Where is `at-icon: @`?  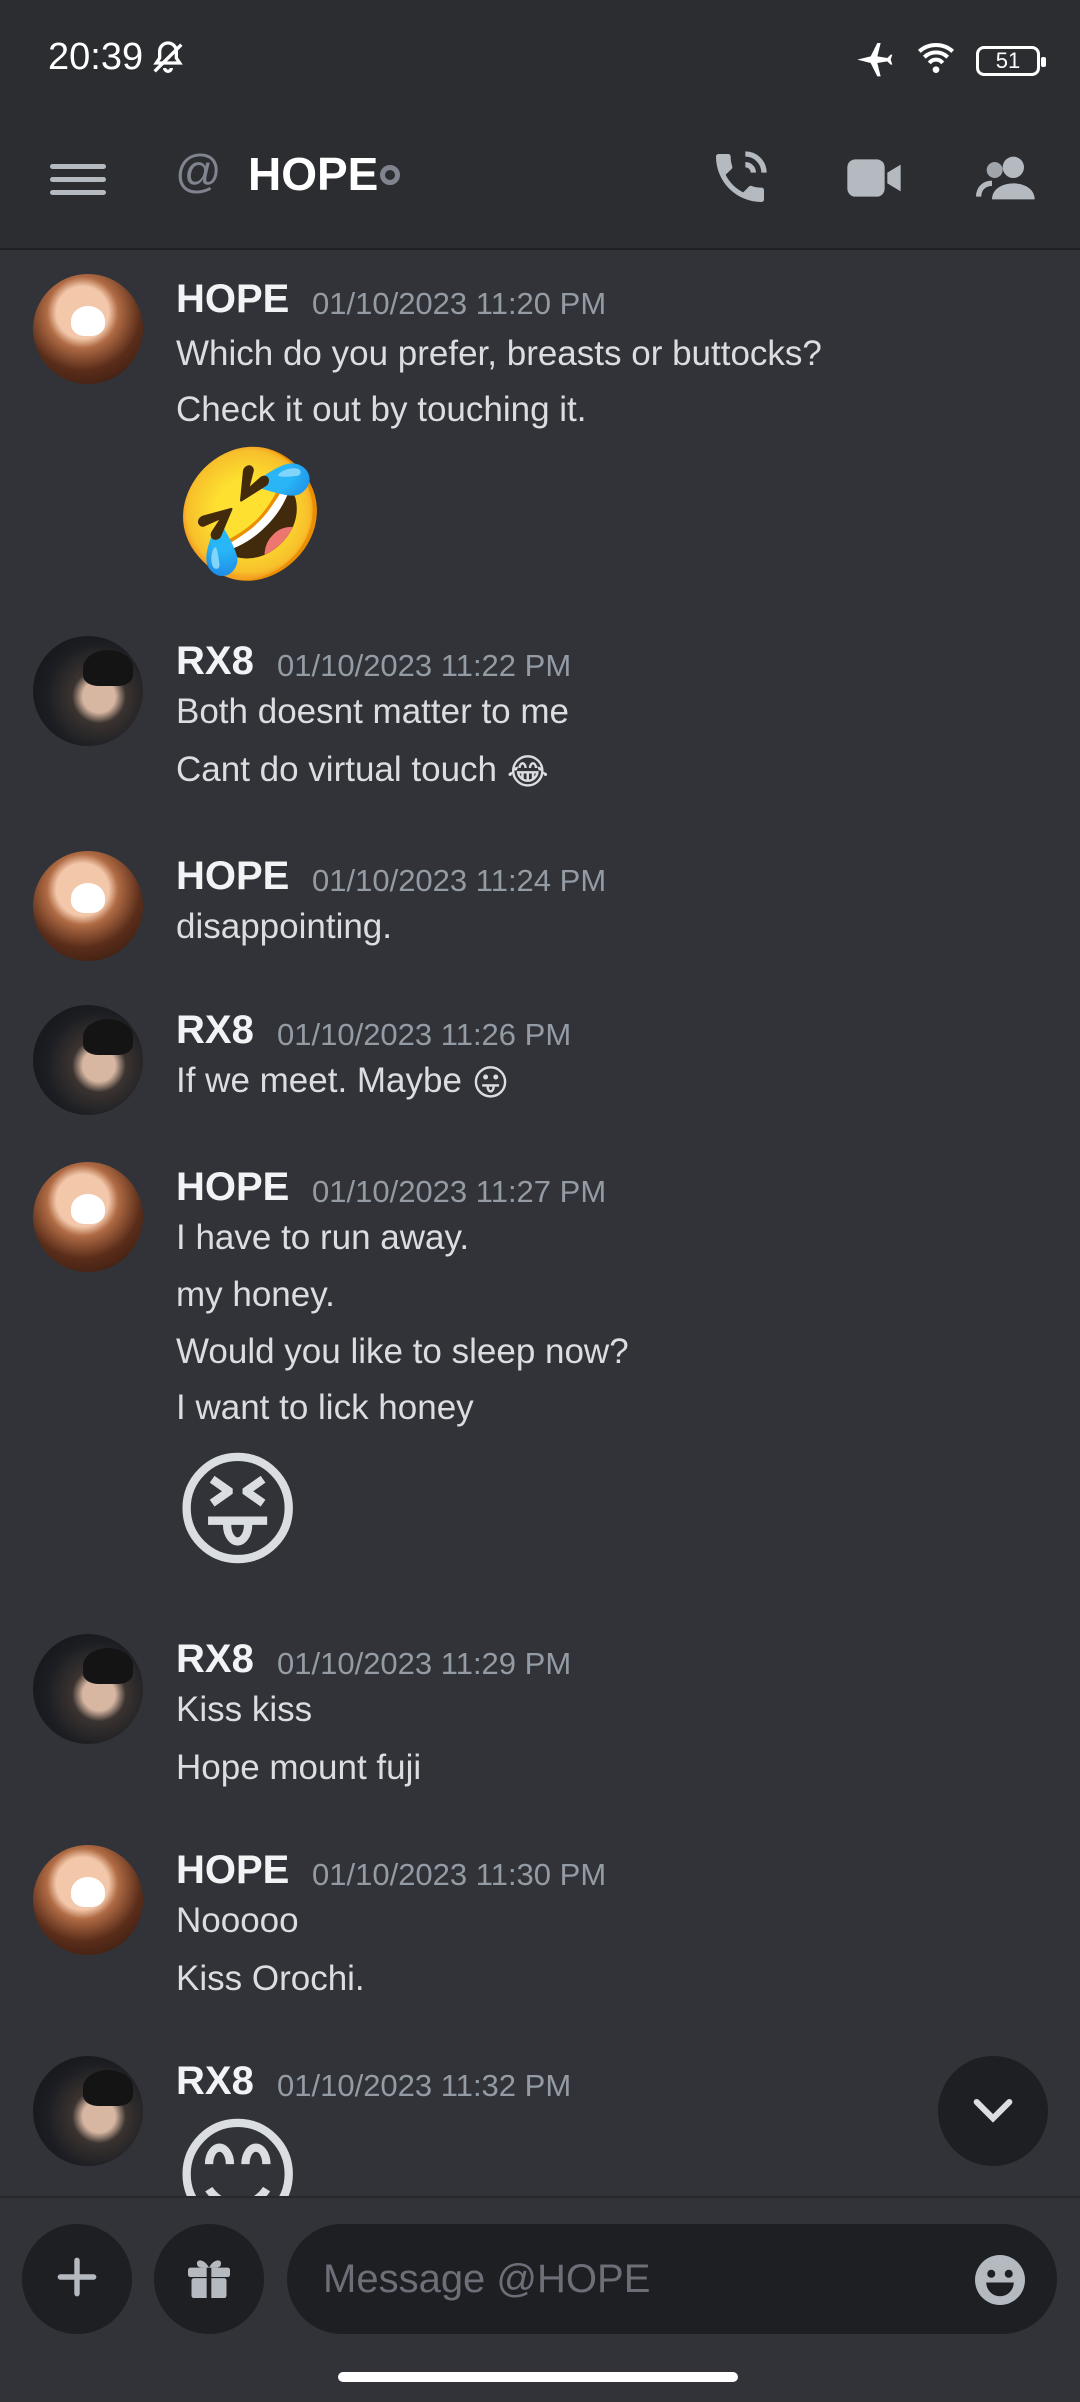
at-icon: @ is located at coordinates (198, 171).